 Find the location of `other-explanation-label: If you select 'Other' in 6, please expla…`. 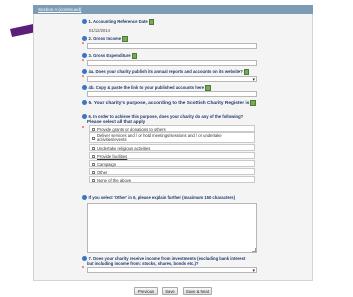

other-explanation-label: If you select 'Other' in 6, please expla… is located at coordinates (158, 198).